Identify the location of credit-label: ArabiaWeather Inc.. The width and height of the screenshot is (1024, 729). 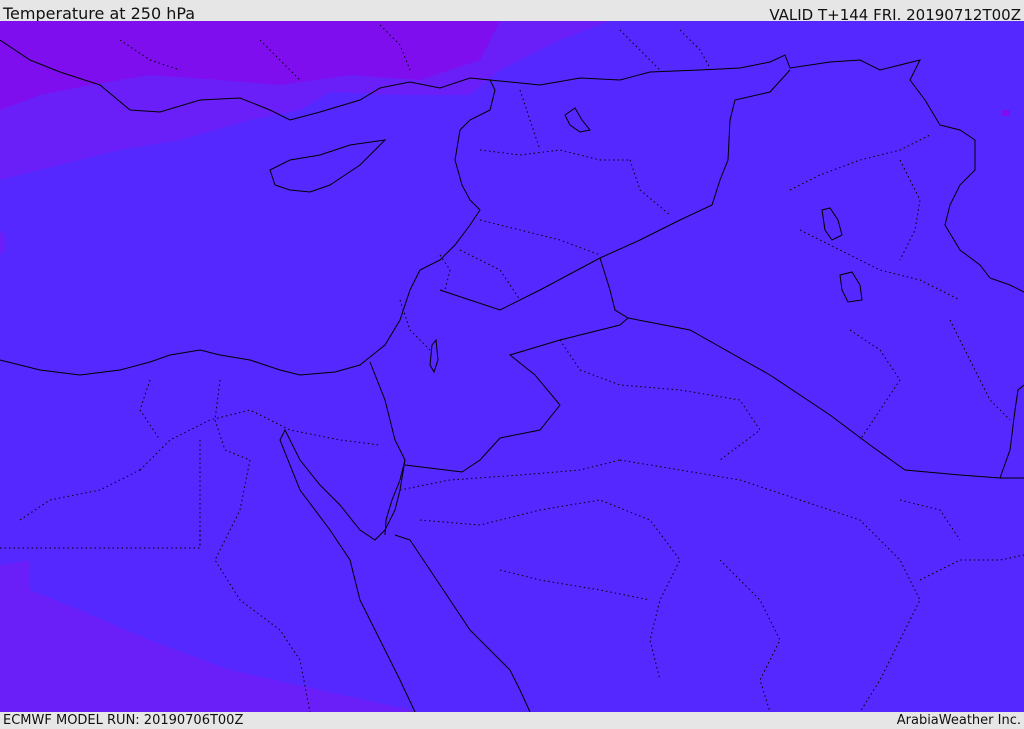
(958, 720).